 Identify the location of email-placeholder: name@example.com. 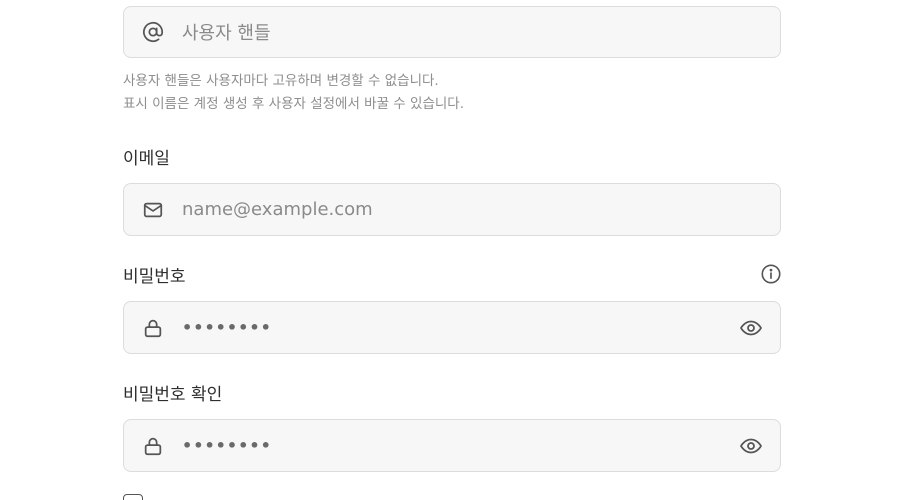
(277, 209).